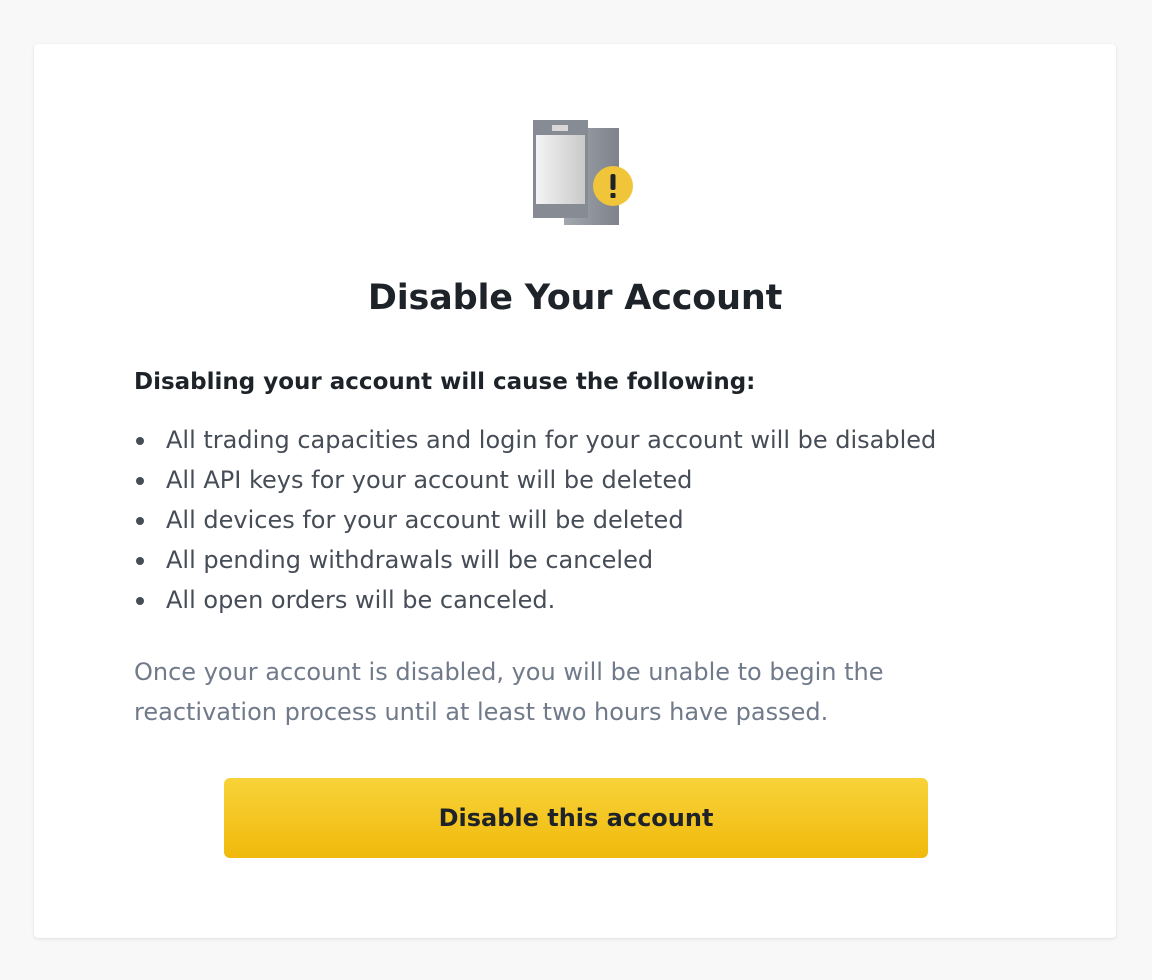 Image resolution: width=1152 pixels, height=980 pixels. What do you see at coordinates (576, 818) in the screenshot?
I see `disable-account-button: Disable this account` at bounding box center [576, 818].